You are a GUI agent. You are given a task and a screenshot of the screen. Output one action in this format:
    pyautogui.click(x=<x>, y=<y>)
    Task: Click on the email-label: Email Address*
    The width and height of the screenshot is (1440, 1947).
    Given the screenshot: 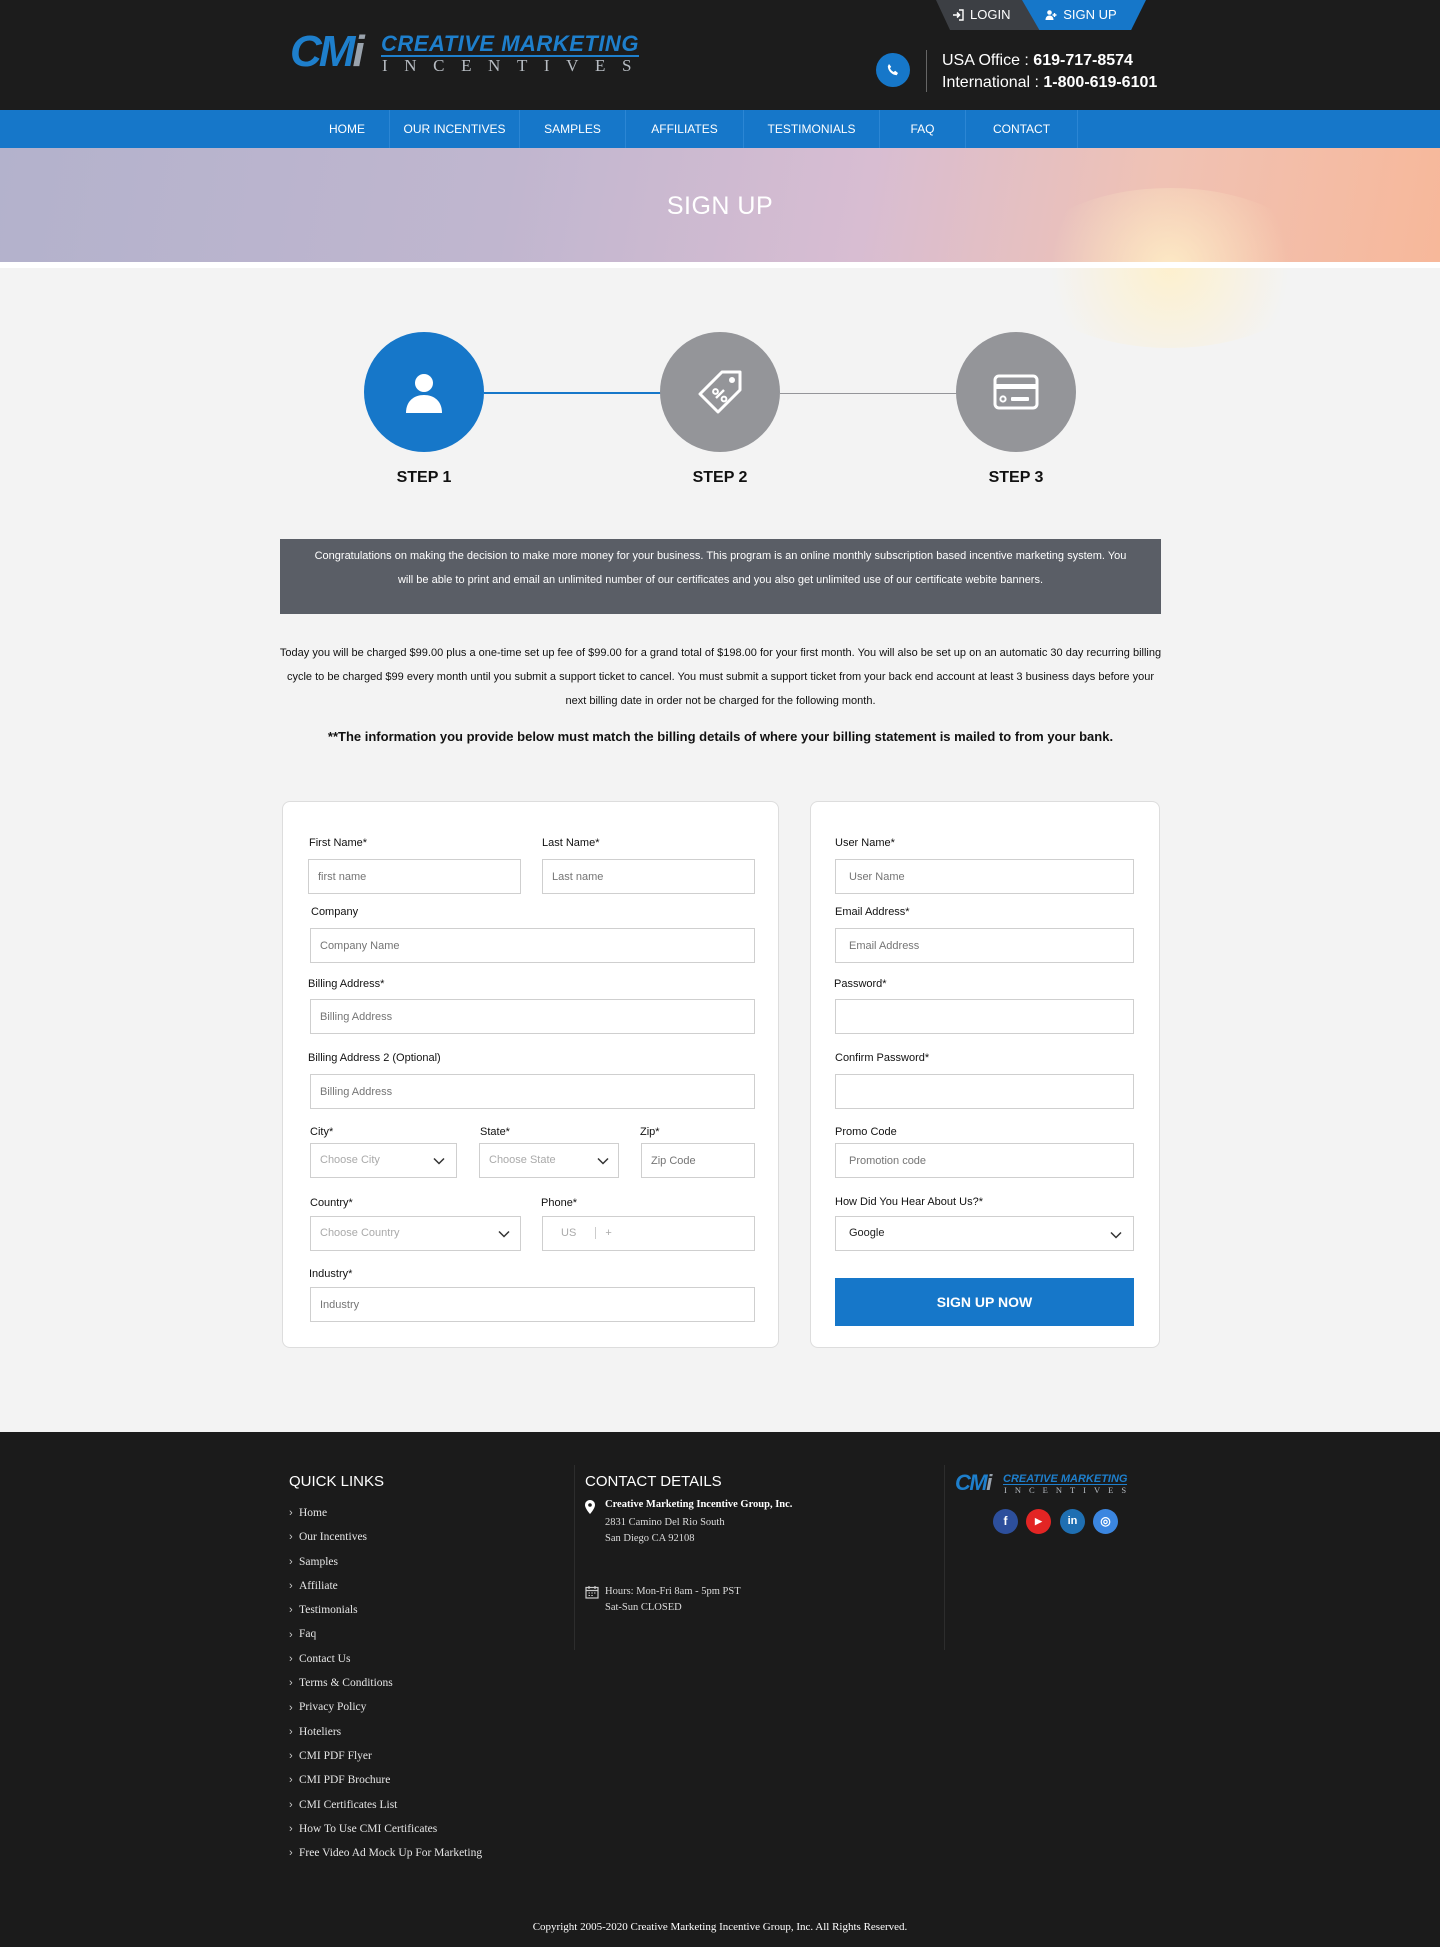 What is the action you would take?
    pyautogui.click(x=872, y=912)
    